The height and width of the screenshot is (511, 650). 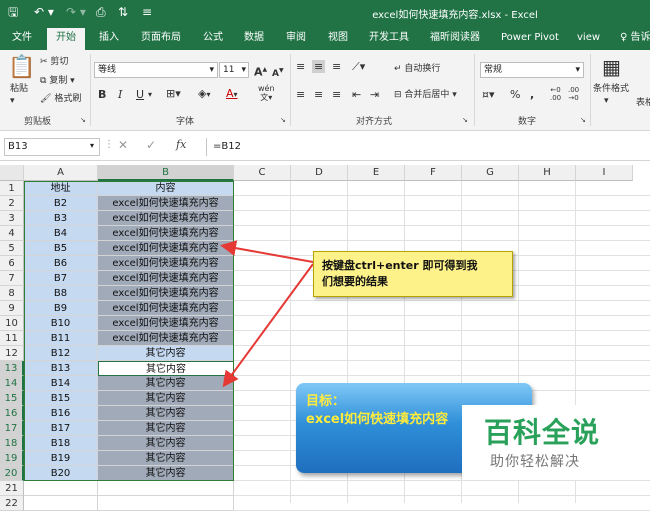 What do you see at coordinates (161, 38) in the screenshot?
I see `tab-page-layout: 页面布局` at bounding box center [161, 38].